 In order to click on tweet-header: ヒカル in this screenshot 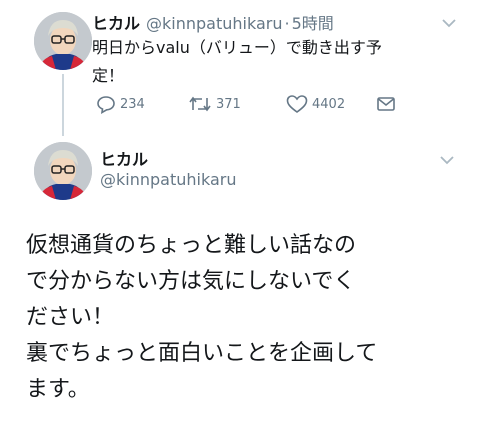, I will do `click(124, 158)`.